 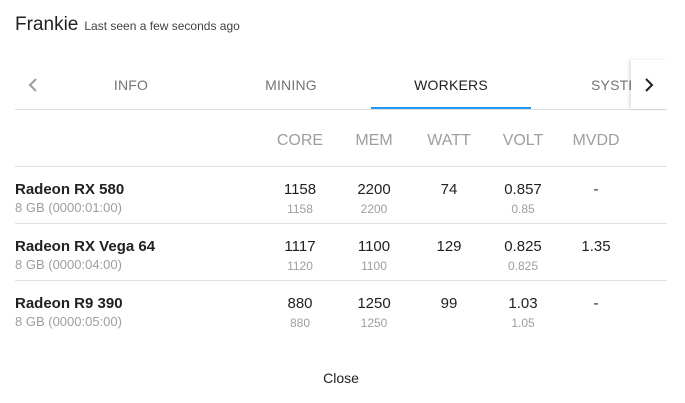 I want to click on tab-list: INFO MINING WORKERS SYSTEM, so click(x=341, y=84).